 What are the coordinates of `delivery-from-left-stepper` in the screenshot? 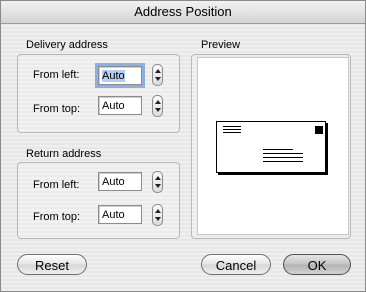 It's located at (157, 75).